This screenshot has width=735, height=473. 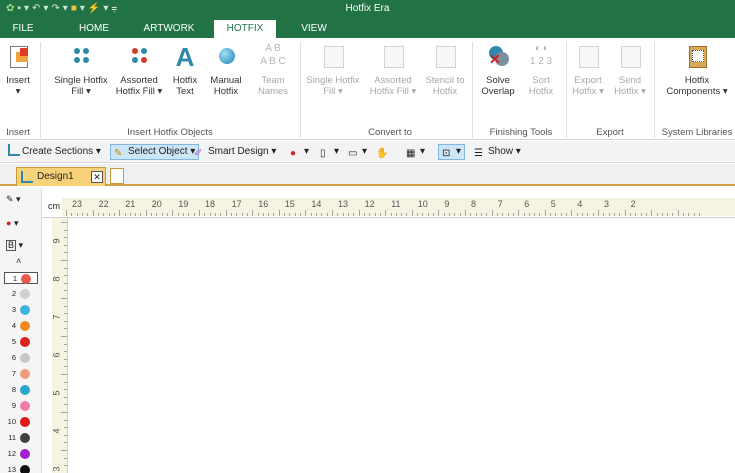 I want to click on color-item: 2, so click(x=21, y=294).